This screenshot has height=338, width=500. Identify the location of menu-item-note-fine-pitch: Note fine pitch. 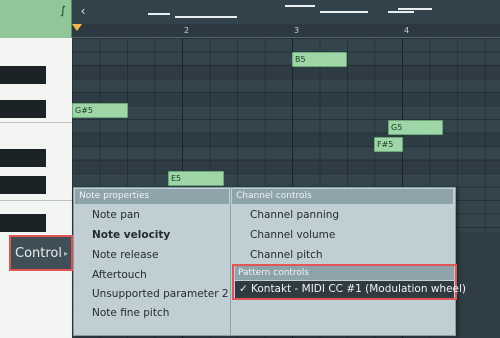
(130, 313).